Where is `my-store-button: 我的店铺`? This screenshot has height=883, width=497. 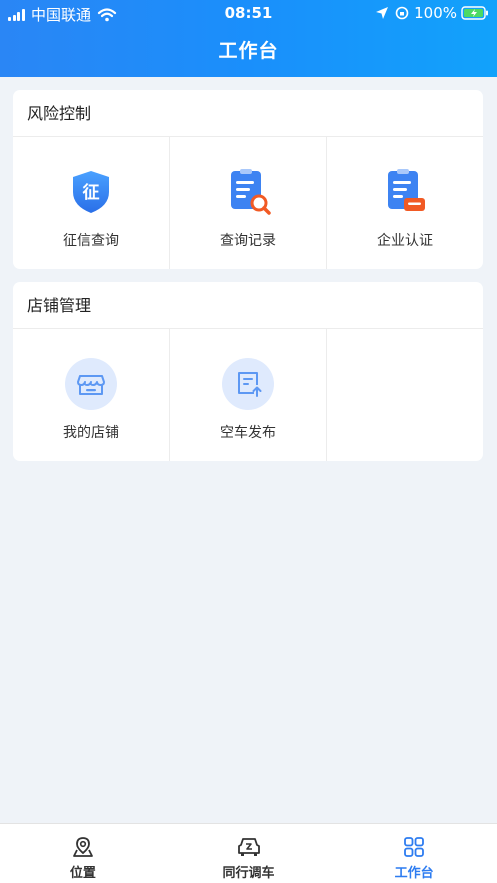 my-store-button: 我的店铺 is located at coordinates (91, 395).